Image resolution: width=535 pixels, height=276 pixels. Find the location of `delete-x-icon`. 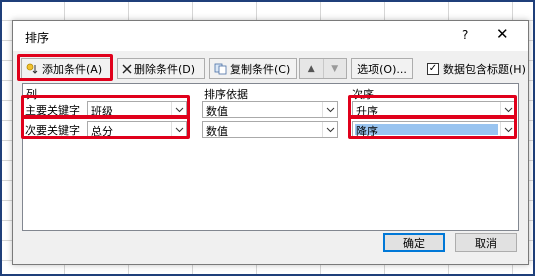

delete-x-icon is located at coordinates (127, 69).